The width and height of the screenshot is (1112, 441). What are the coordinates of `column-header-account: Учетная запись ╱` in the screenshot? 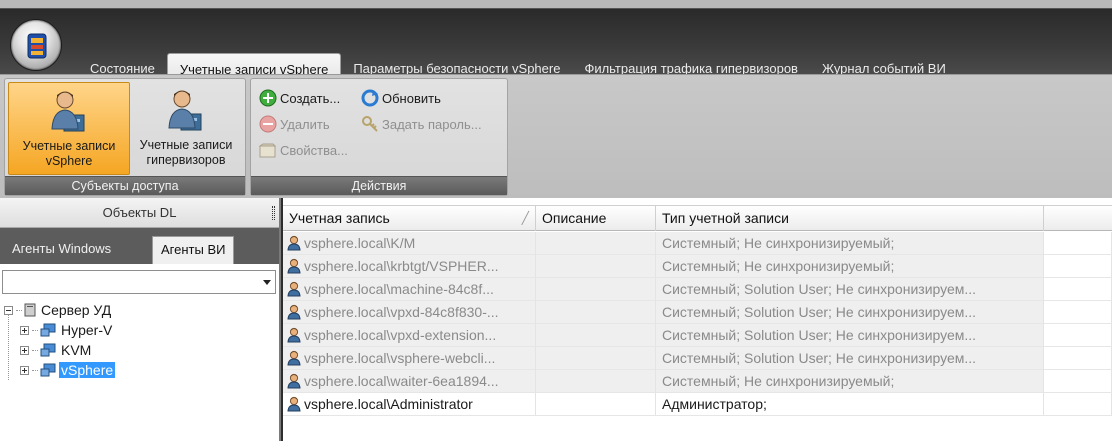 It's located at (409, 218).